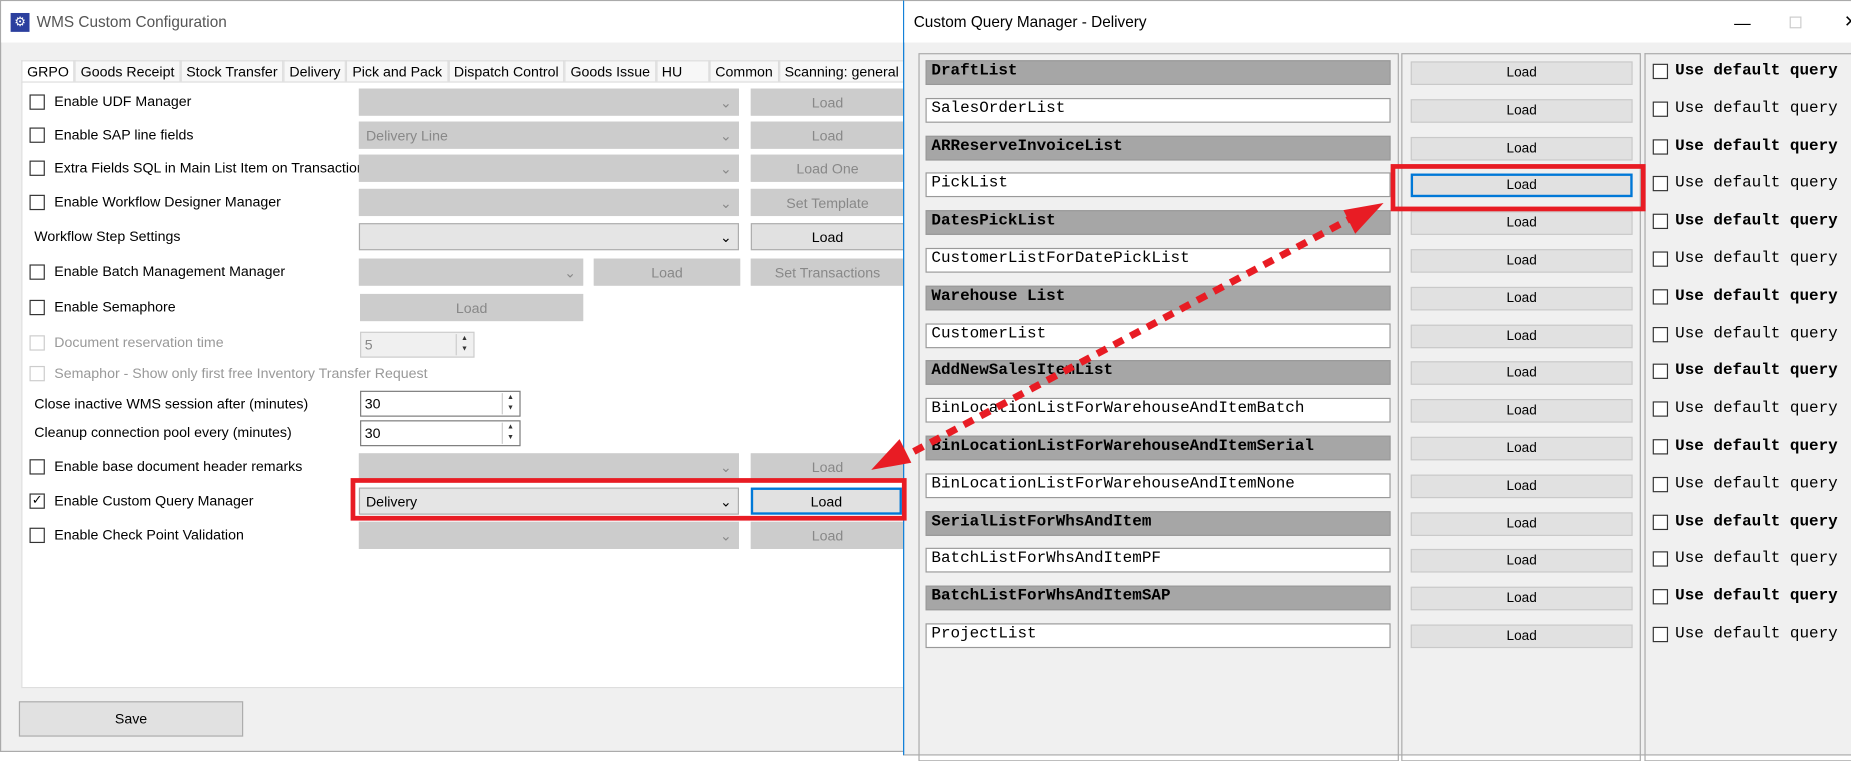  I want to click on dashed-arrow-line, so click(1127, 337).